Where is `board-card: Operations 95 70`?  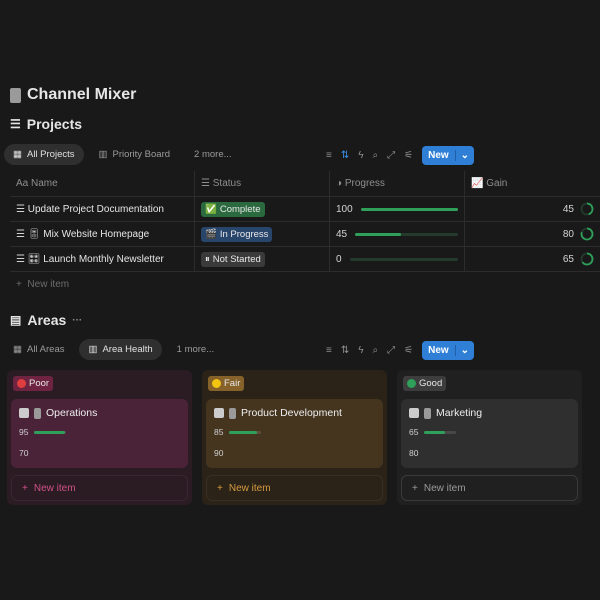 board-card: Operations 95 70 is located at coordinates (99, 433).